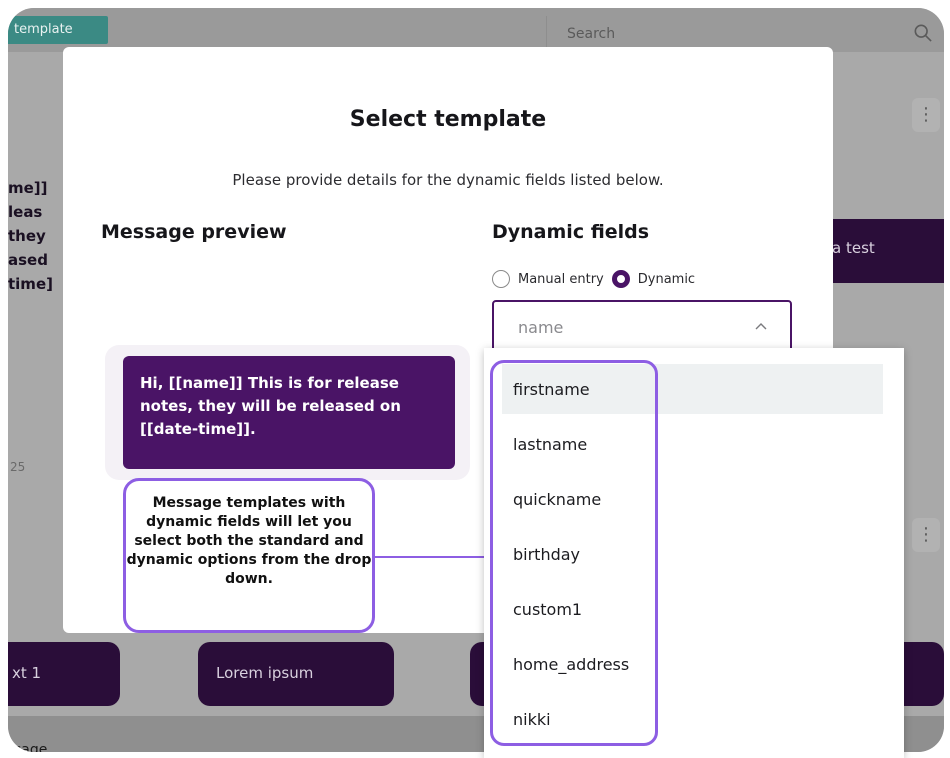 The image size is (950, 758). What do you see at coordinates (571, 232) in the screenshot?
I see `dynamic-fields-heading: Dynamic fields` at bounding box center [571, 232].